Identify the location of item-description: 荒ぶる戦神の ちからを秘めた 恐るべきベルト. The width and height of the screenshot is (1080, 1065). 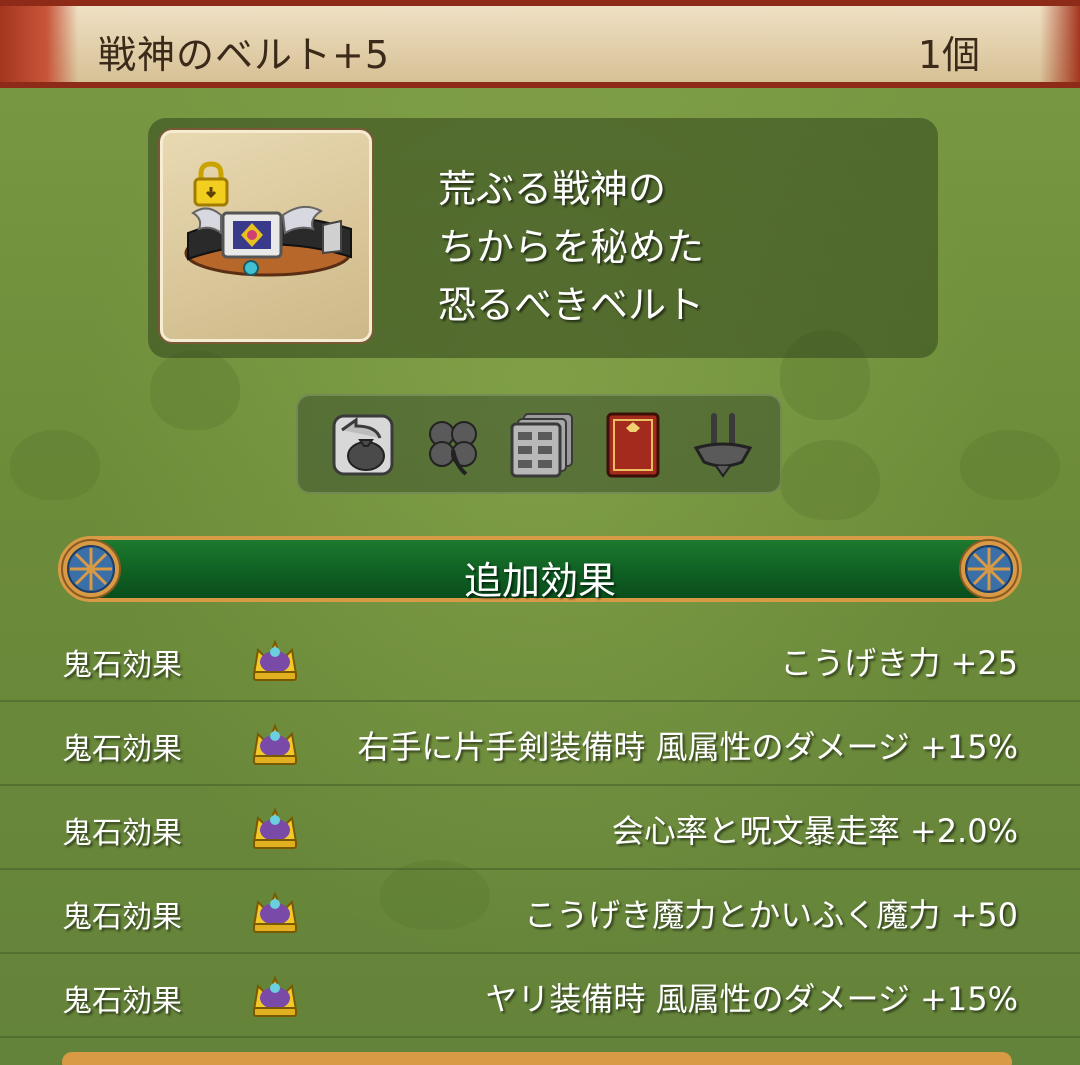
(571, 247).